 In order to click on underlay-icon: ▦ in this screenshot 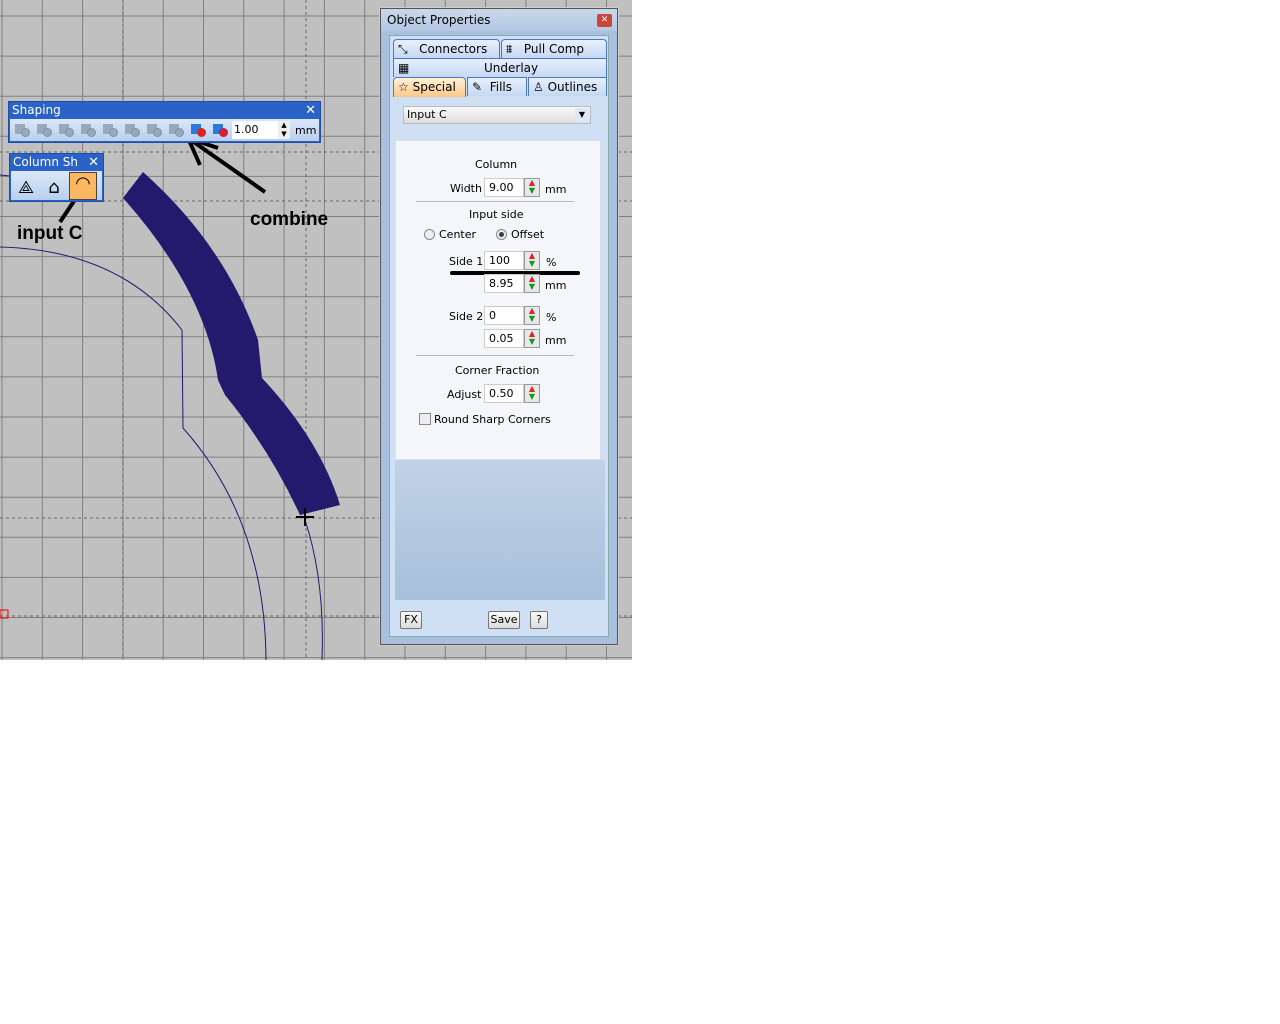, I will do `click(404, 68)`.